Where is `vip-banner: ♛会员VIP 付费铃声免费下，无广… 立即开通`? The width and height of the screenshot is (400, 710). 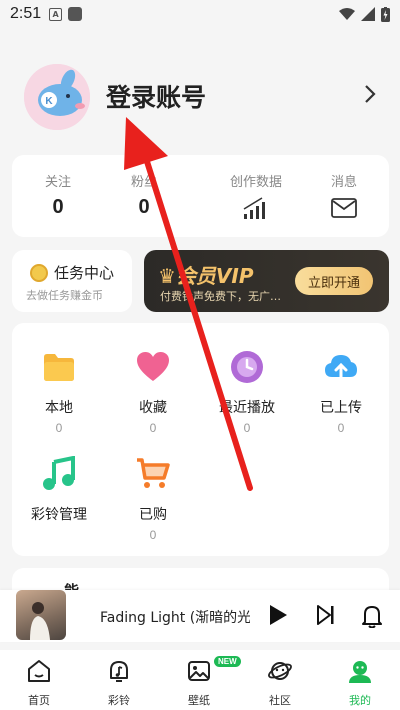
vip-banner: ♛会员VIP 付费铃声免费下，无广… 立即开通 is located at coordinates (266, 281).